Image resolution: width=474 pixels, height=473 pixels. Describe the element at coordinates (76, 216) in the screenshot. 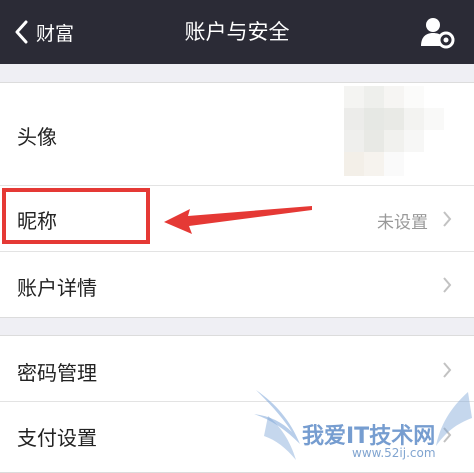

I see `highlight-box` at that location.